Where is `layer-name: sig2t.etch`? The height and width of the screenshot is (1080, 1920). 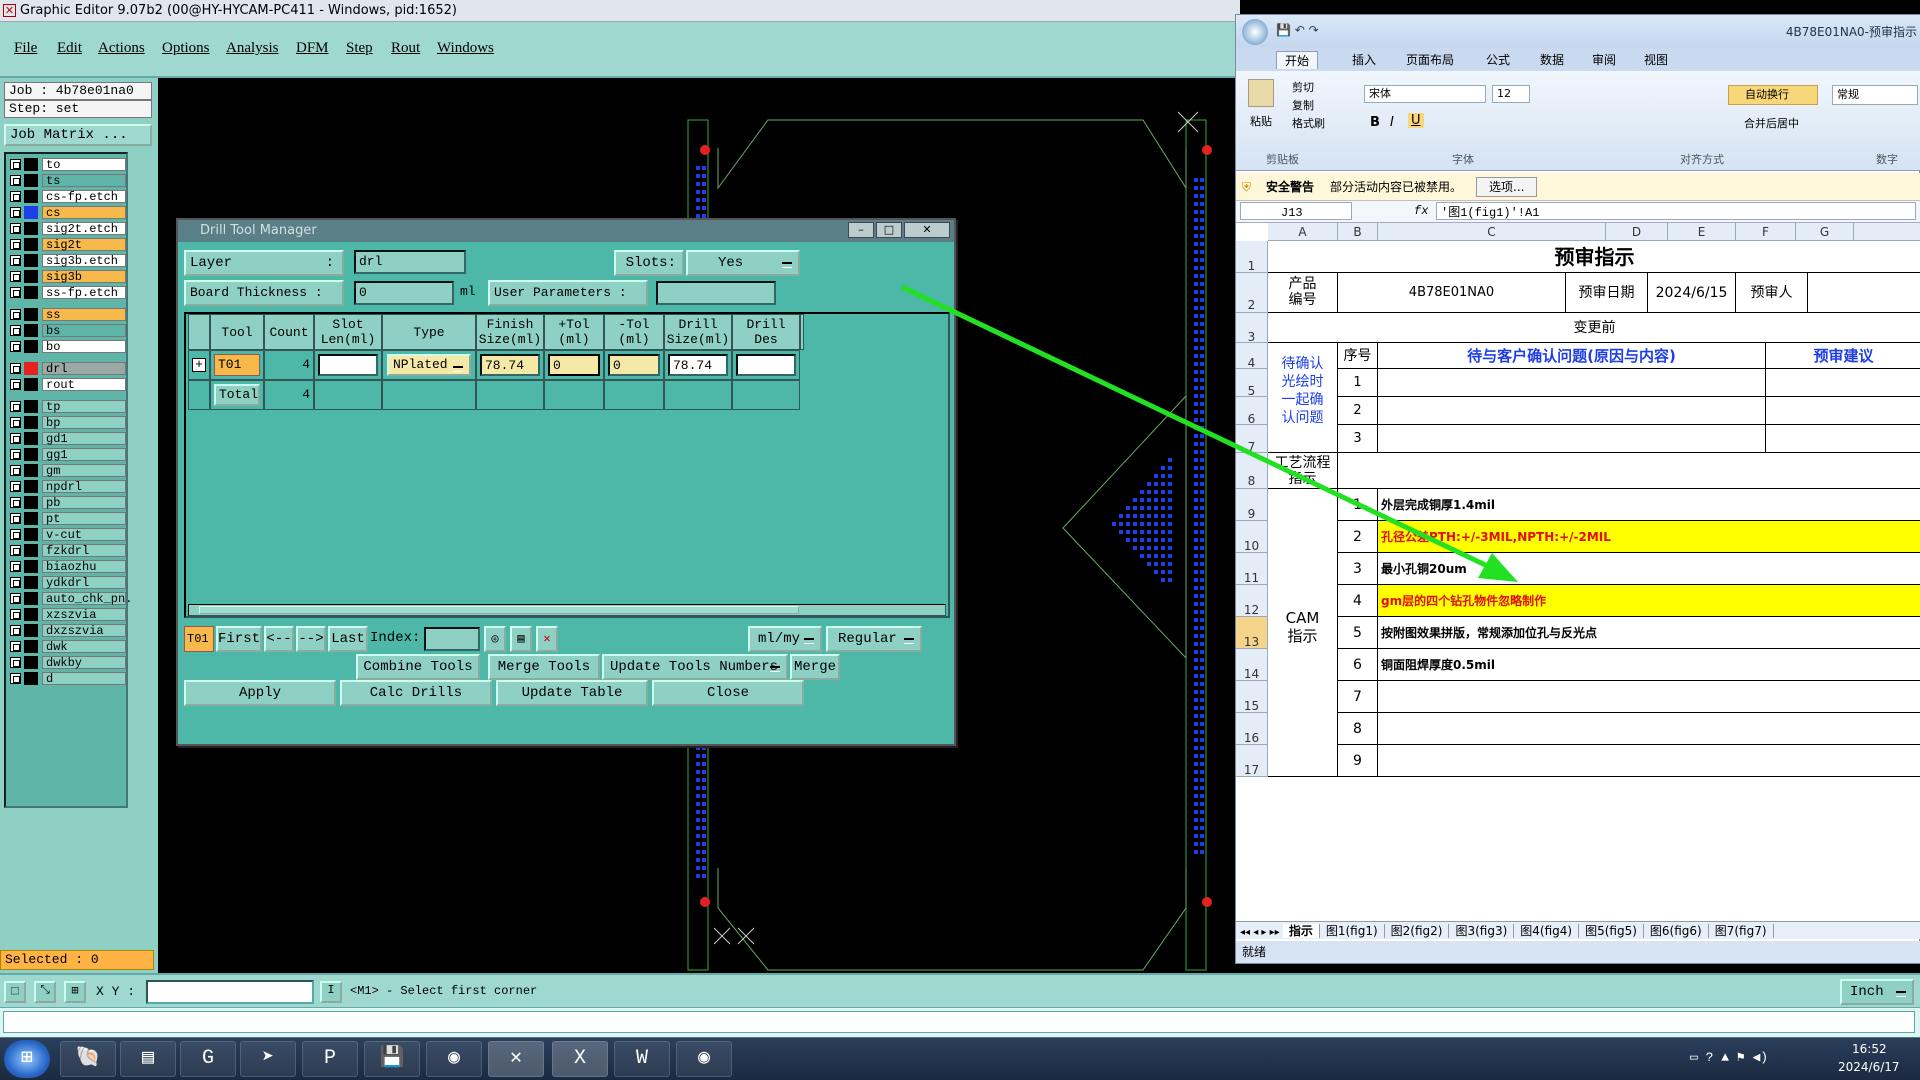
layer-name: sig2t.etch is located at coordinates (84, 229).